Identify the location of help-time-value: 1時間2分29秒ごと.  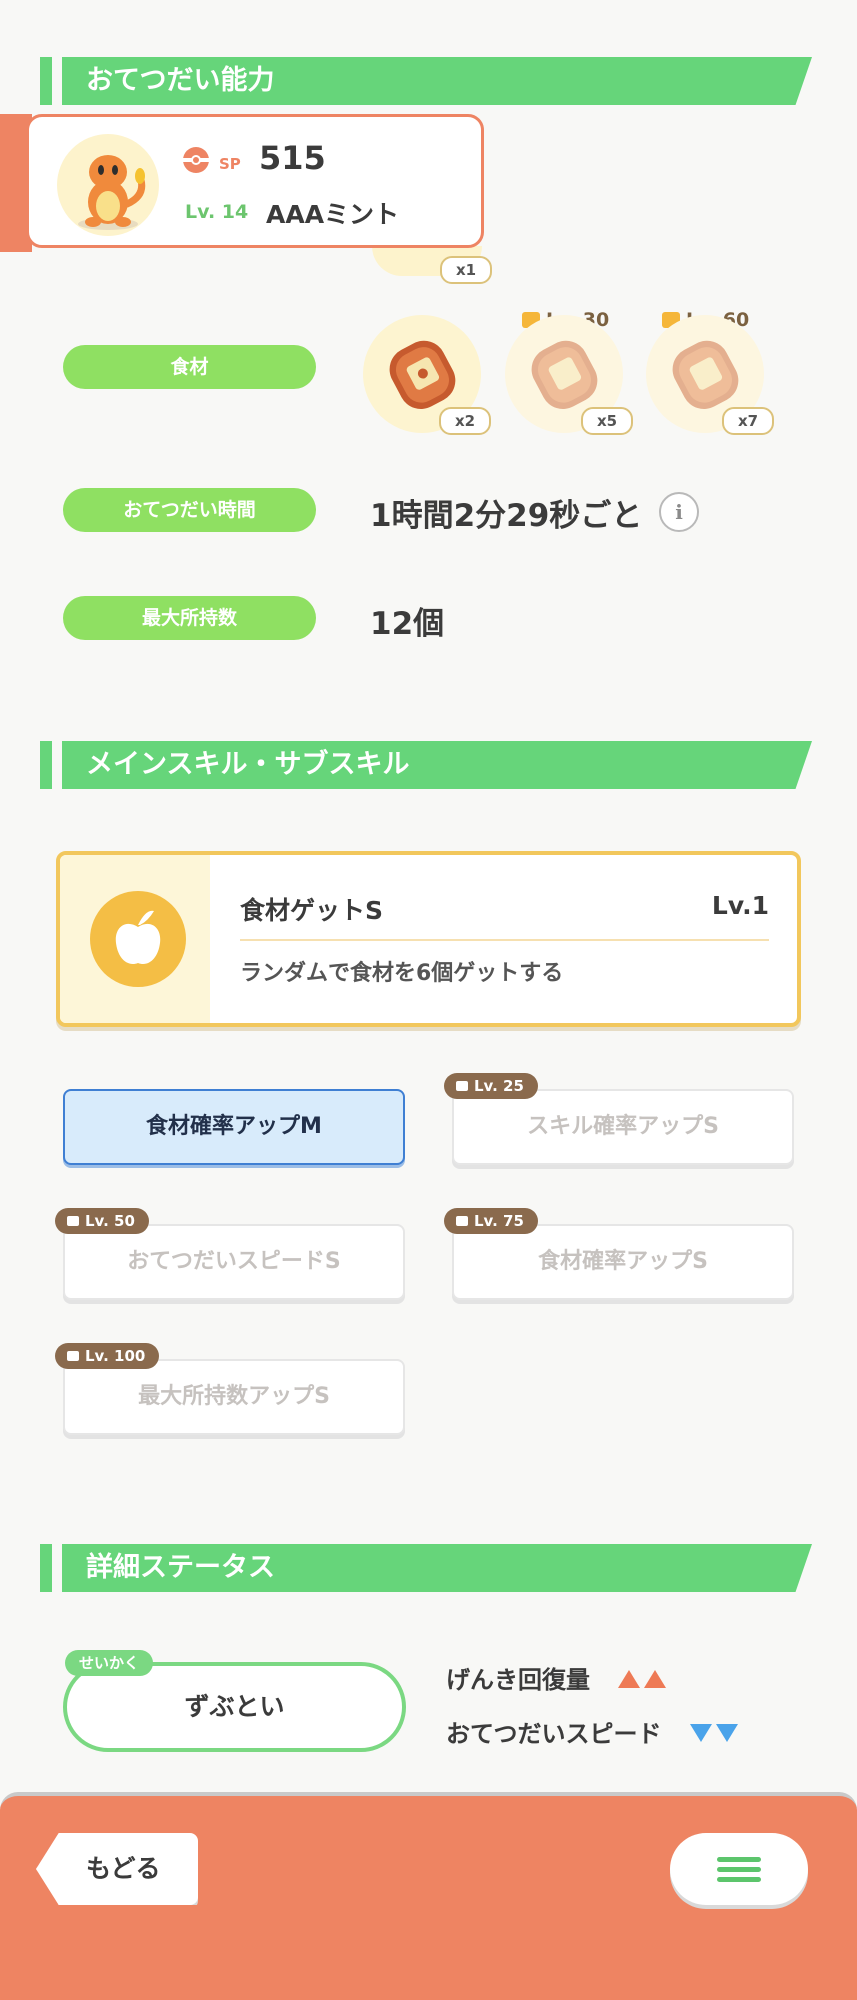
(506, 516).